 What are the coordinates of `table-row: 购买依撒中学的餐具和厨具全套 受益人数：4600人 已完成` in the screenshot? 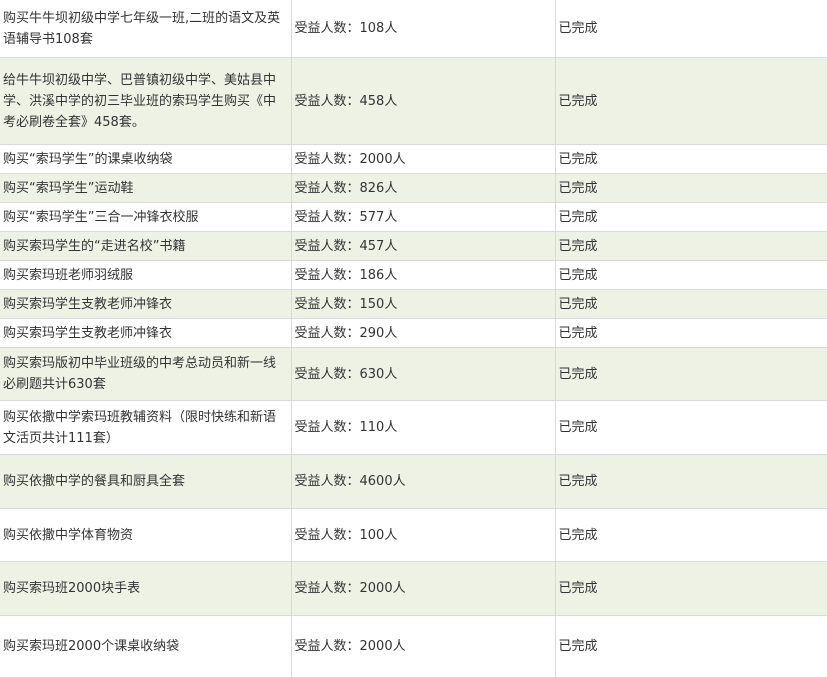 It's located at (413, 481).